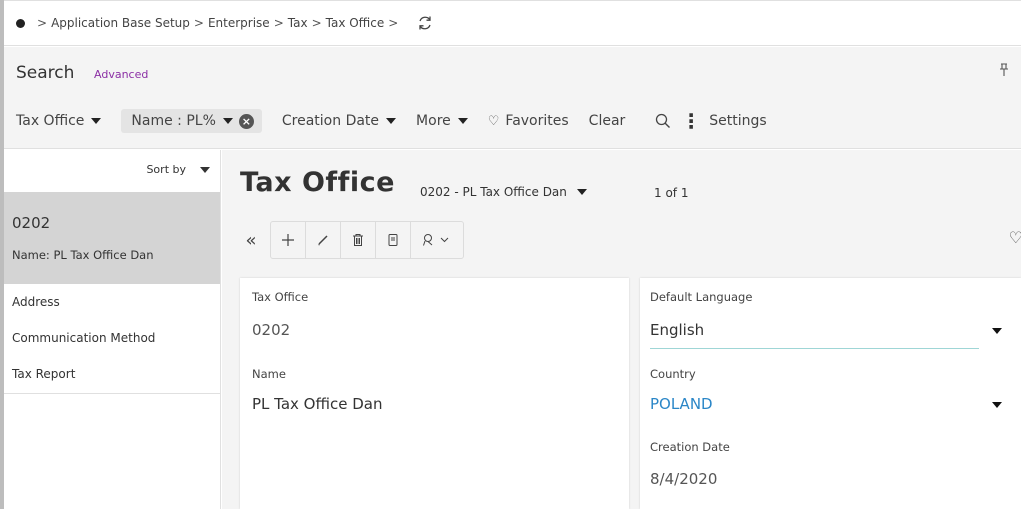  What do you see at coordinates (433, 121) in the screenshot?
I see `filter-more-label: More` at bounding box center [433, 121].